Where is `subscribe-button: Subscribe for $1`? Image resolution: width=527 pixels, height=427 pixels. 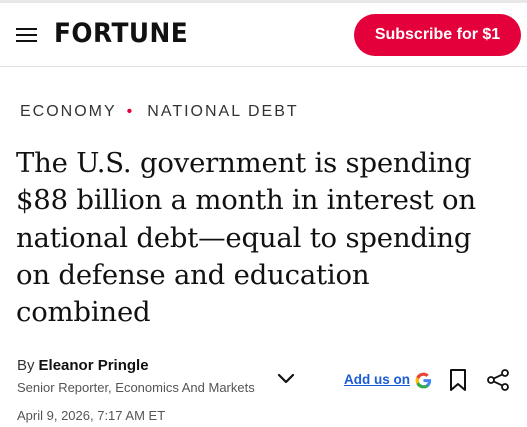
subscribe-button: Subscribe for $1 is located at coordinates (437, 35).